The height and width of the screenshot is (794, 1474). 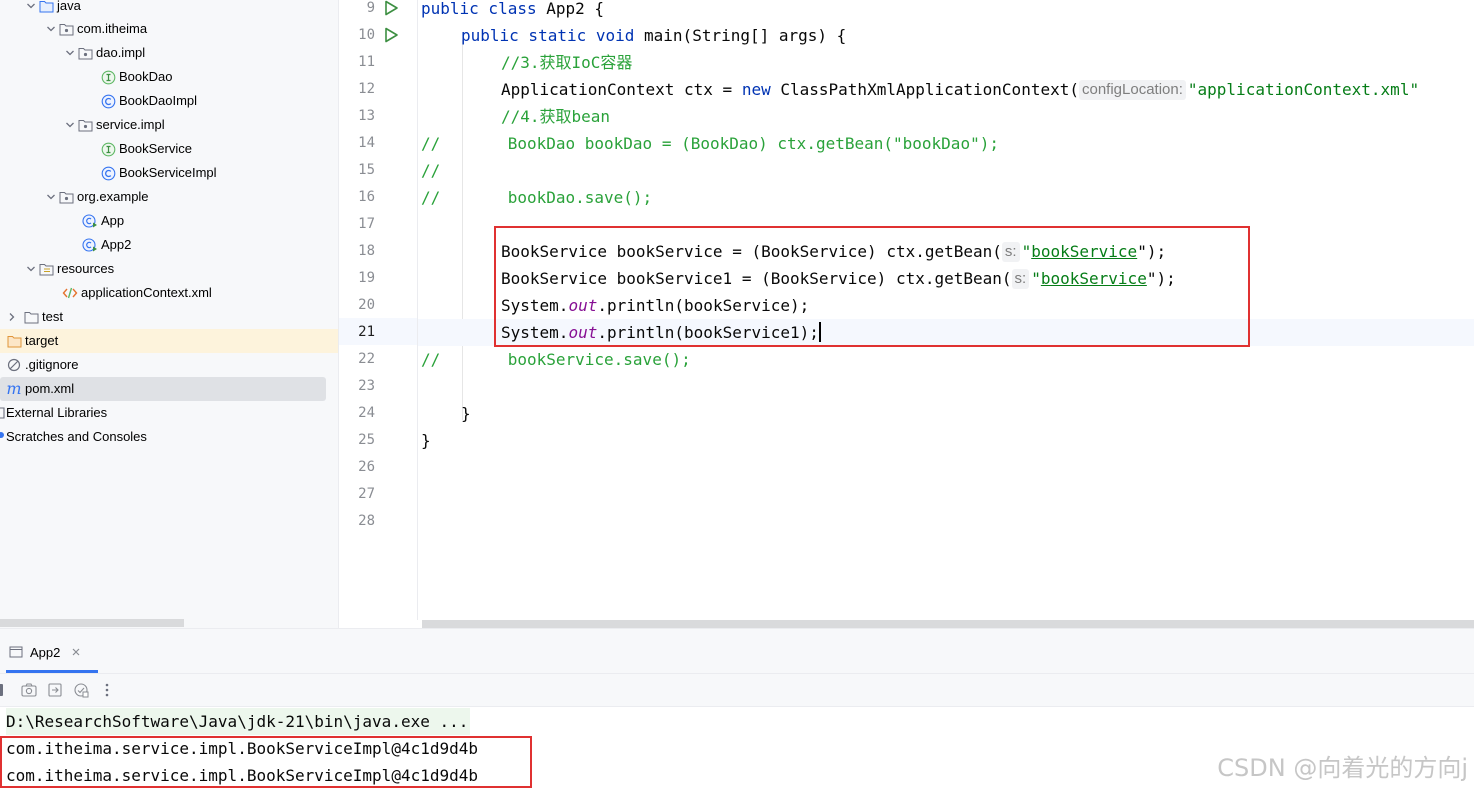 I want to click on code-line: //, so click(x=431, y=170).